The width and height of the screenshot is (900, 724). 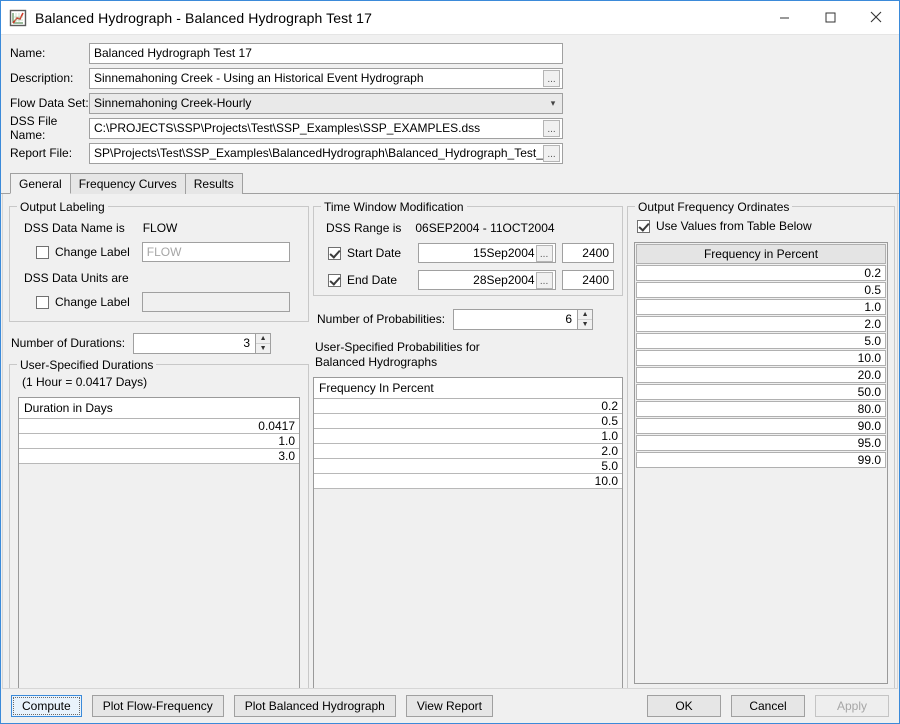 What do you see at coordinates (364, 228) in the screenshot?
I see `dss-range-label: DSS Range is` at bounding box center [364, 228].